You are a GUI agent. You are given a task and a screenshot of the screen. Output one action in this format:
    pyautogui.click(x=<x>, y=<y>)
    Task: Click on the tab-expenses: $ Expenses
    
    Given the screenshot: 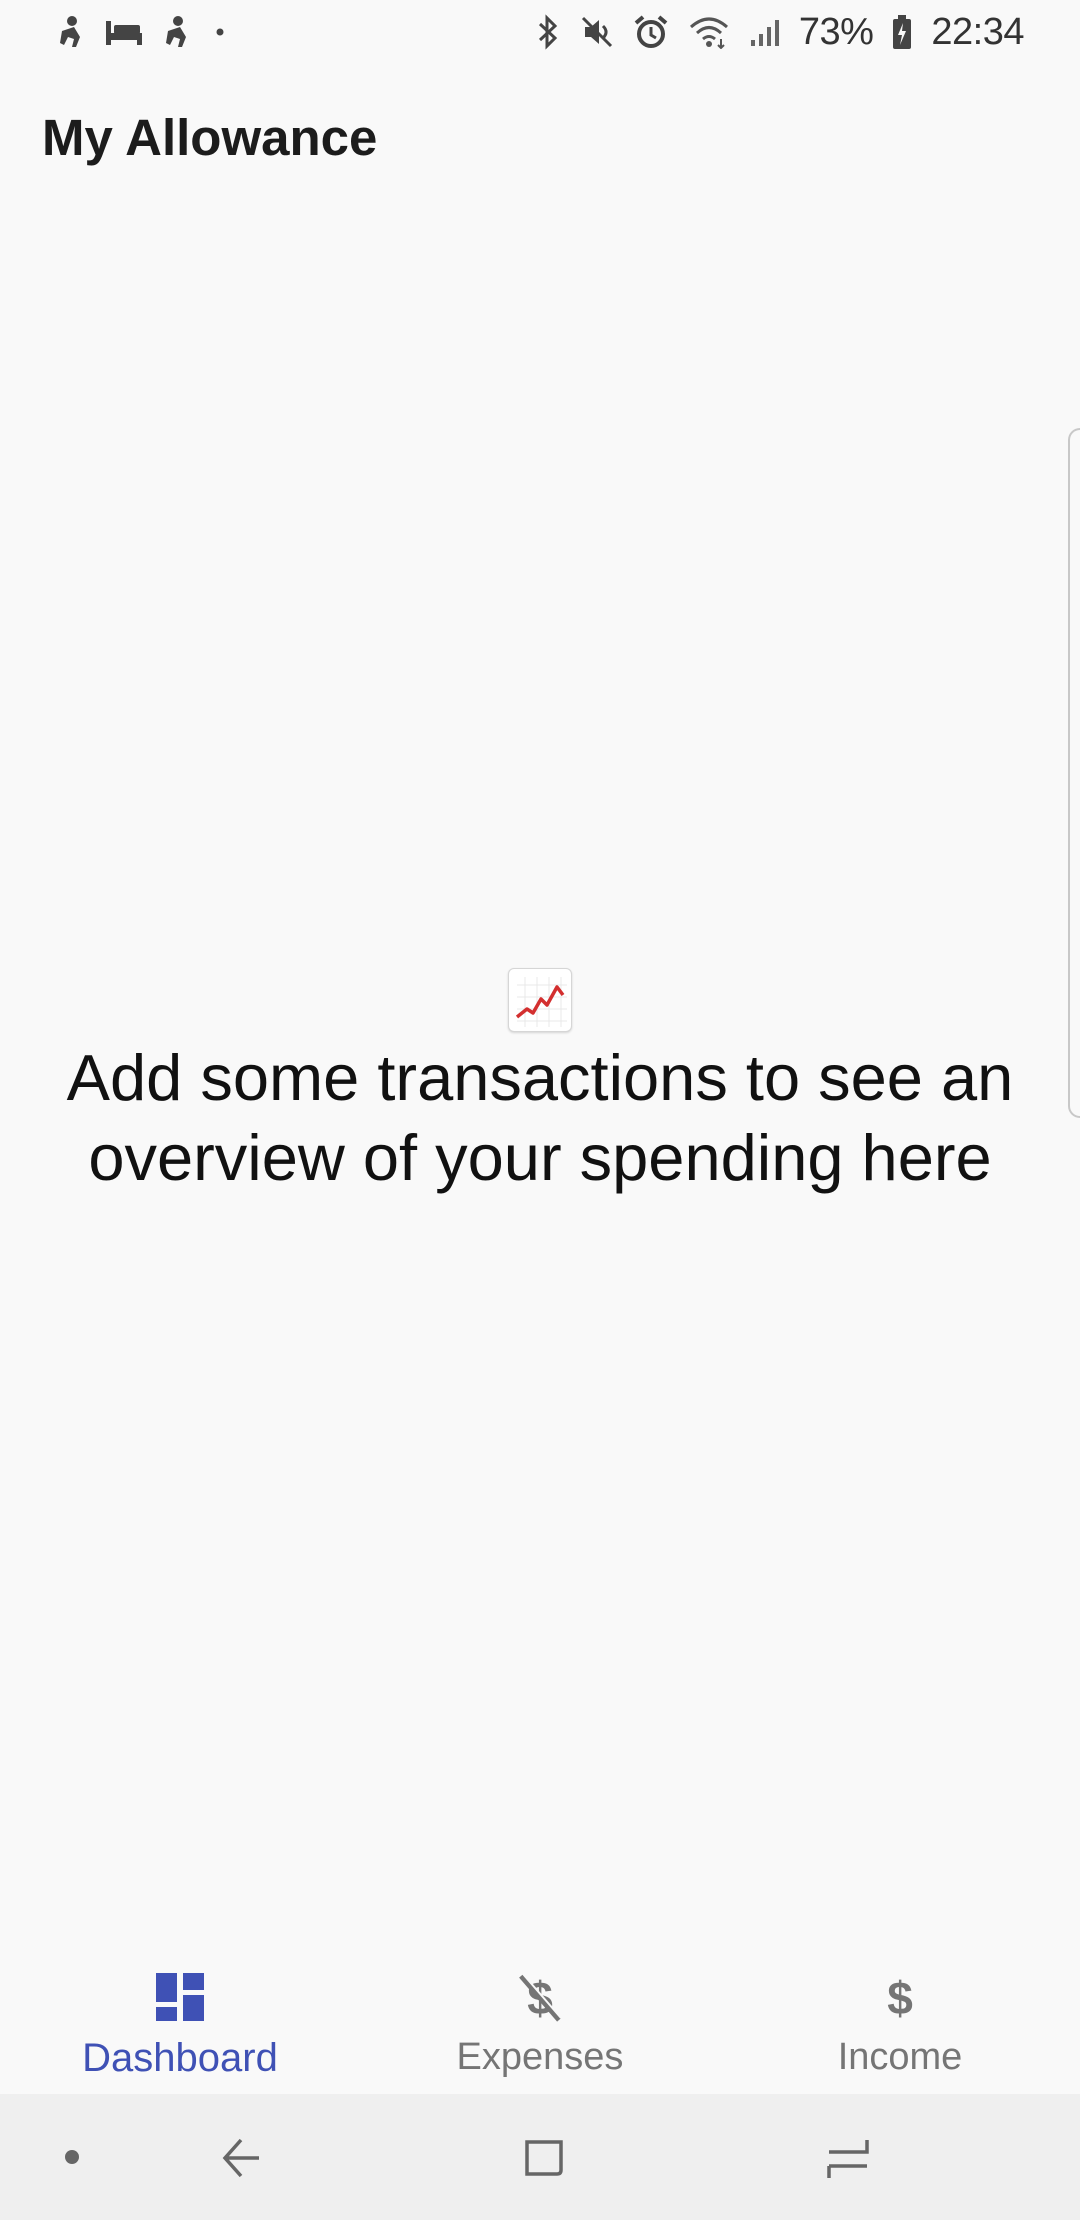 What is the action you would take?
    pyautogui.click(x=540, y=2021)
    